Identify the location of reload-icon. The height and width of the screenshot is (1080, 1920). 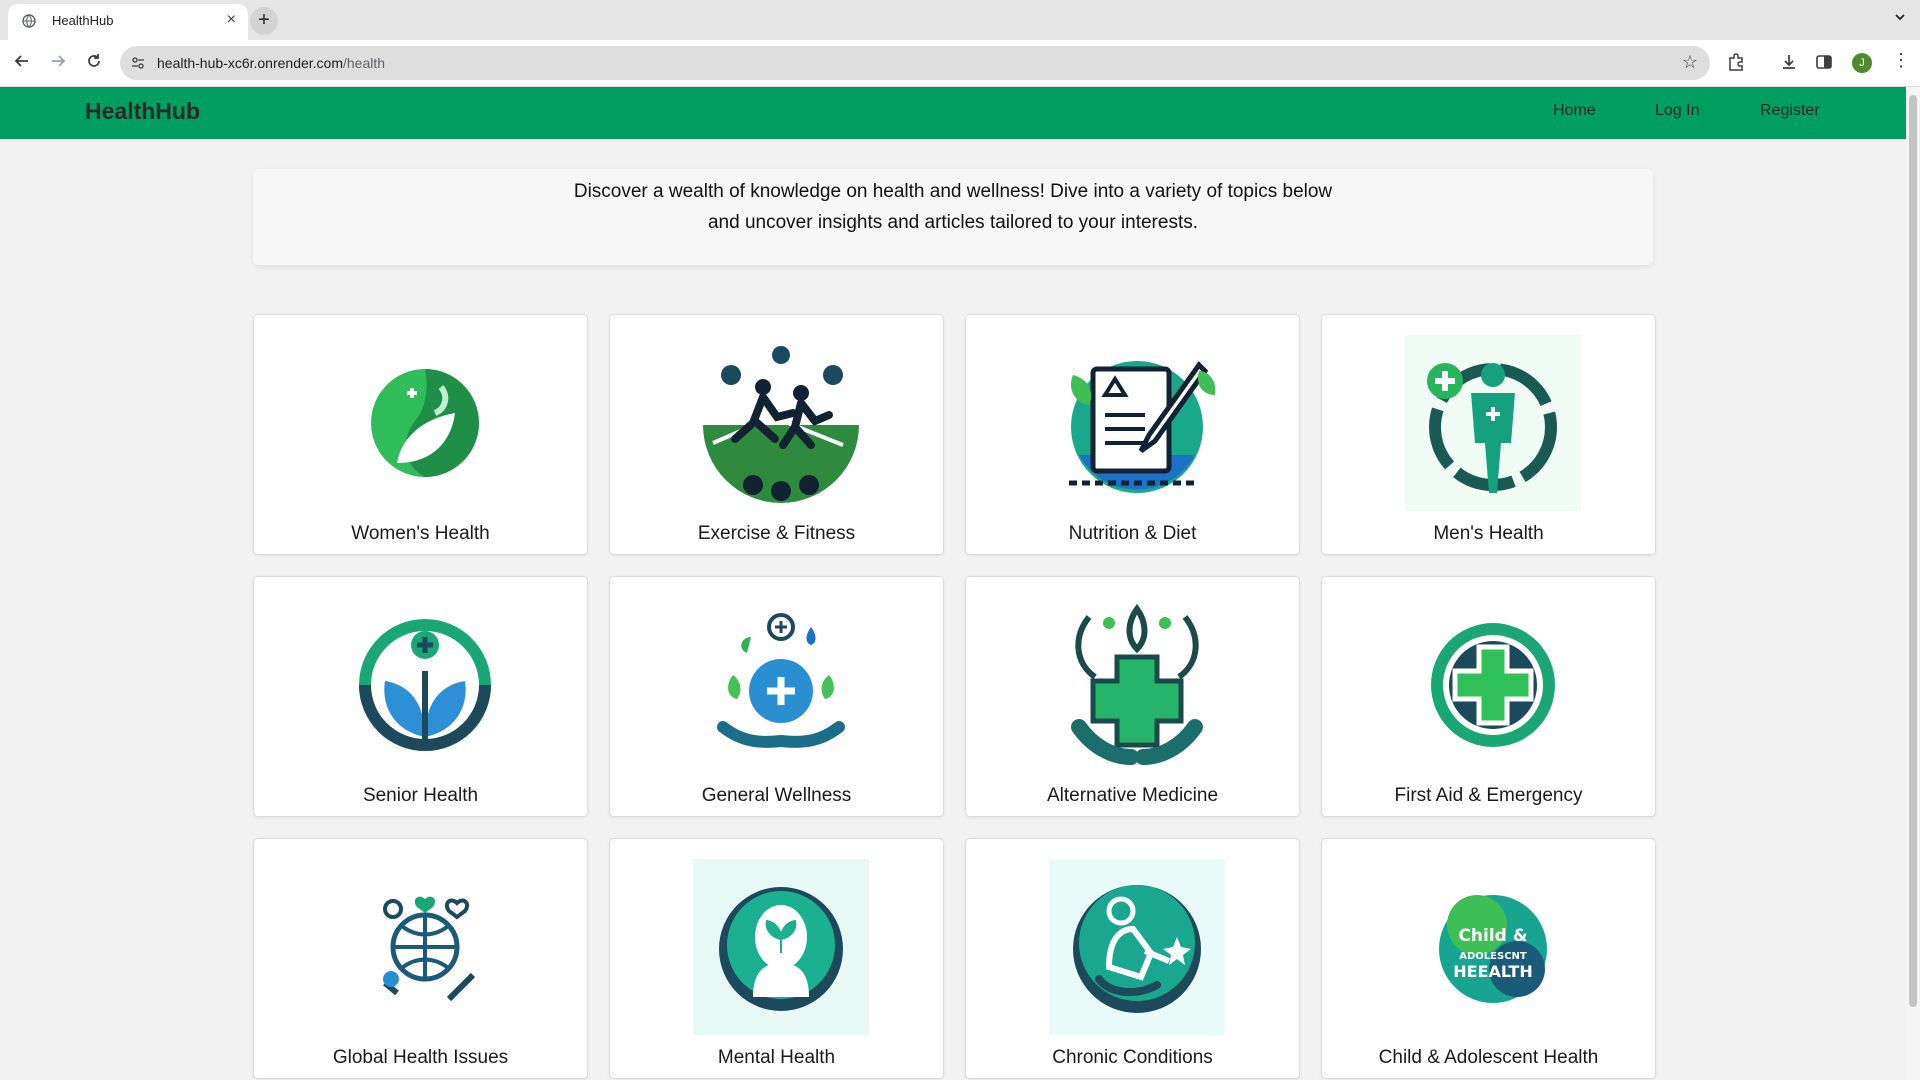
(94, 63).